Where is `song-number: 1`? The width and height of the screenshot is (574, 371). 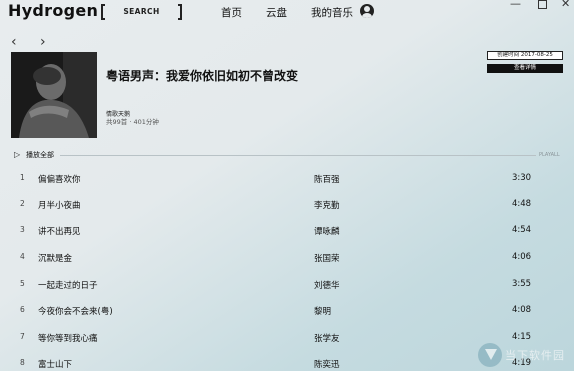
song-number: 1 is located at coordinates (22, 177).